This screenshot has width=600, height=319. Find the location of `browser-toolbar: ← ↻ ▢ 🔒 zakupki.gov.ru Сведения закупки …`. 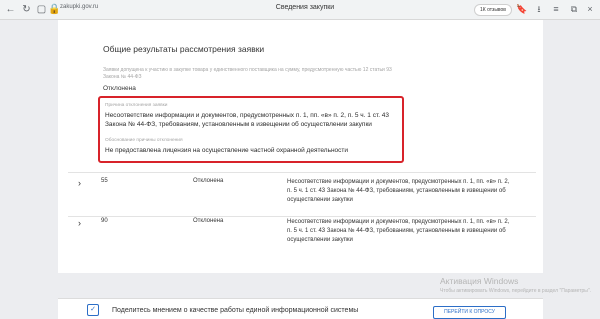

browser-toolbar: ← ↻ ▢ 🔒 zakupki.gov.ru Сведения закупки … is located at coordinates (300, 10).